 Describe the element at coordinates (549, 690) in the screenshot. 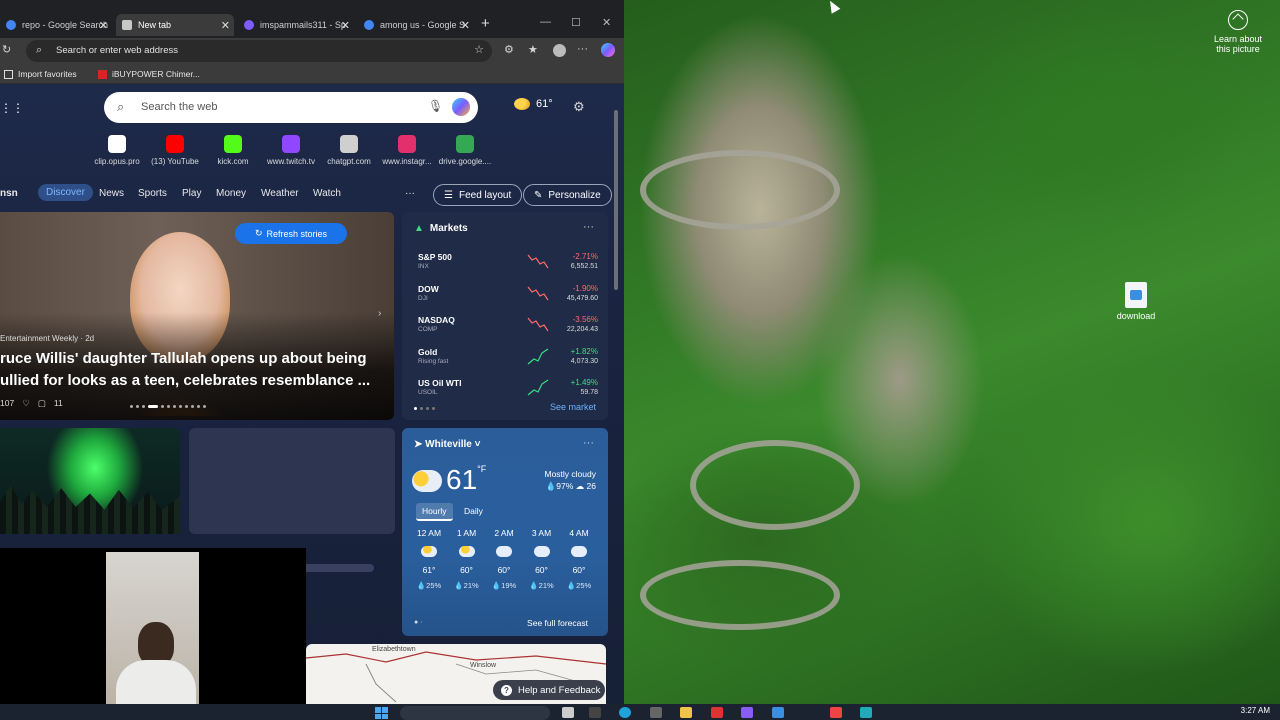

I see `help-feedback-button: ? Help and Feedback` at that location.